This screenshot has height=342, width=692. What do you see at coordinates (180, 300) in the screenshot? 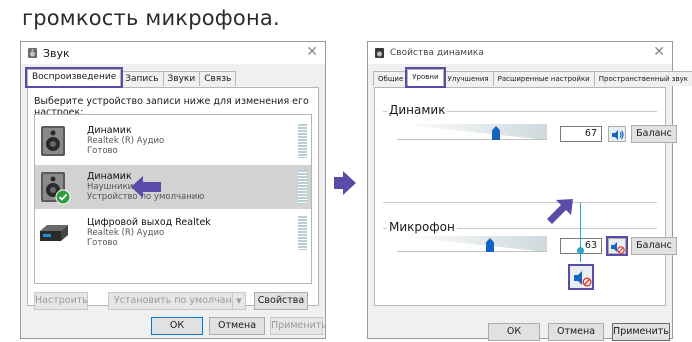
I see `set-default-label: Установить по умолчанию` at bounding box center [180, 300].